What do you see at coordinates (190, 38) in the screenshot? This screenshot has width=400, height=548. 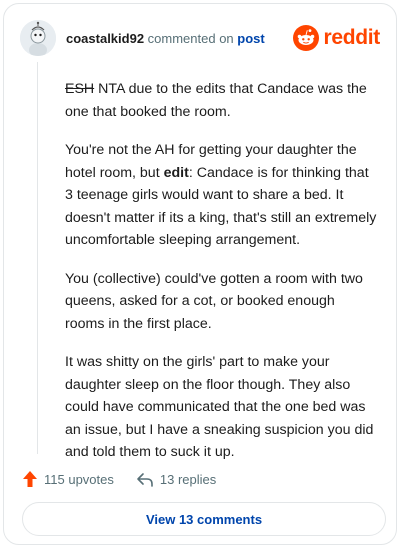 I see `action-text: commented on` at bounding box center [190, 38].